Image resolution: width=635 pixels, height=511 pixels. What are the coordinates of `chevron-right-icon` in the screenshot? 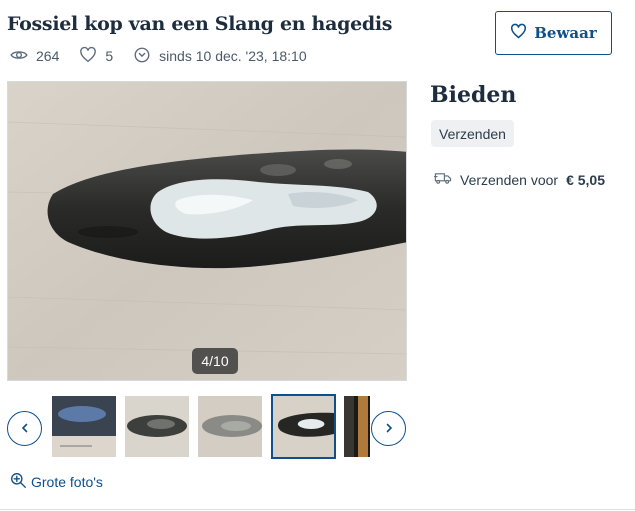 It's located at (389, 429).